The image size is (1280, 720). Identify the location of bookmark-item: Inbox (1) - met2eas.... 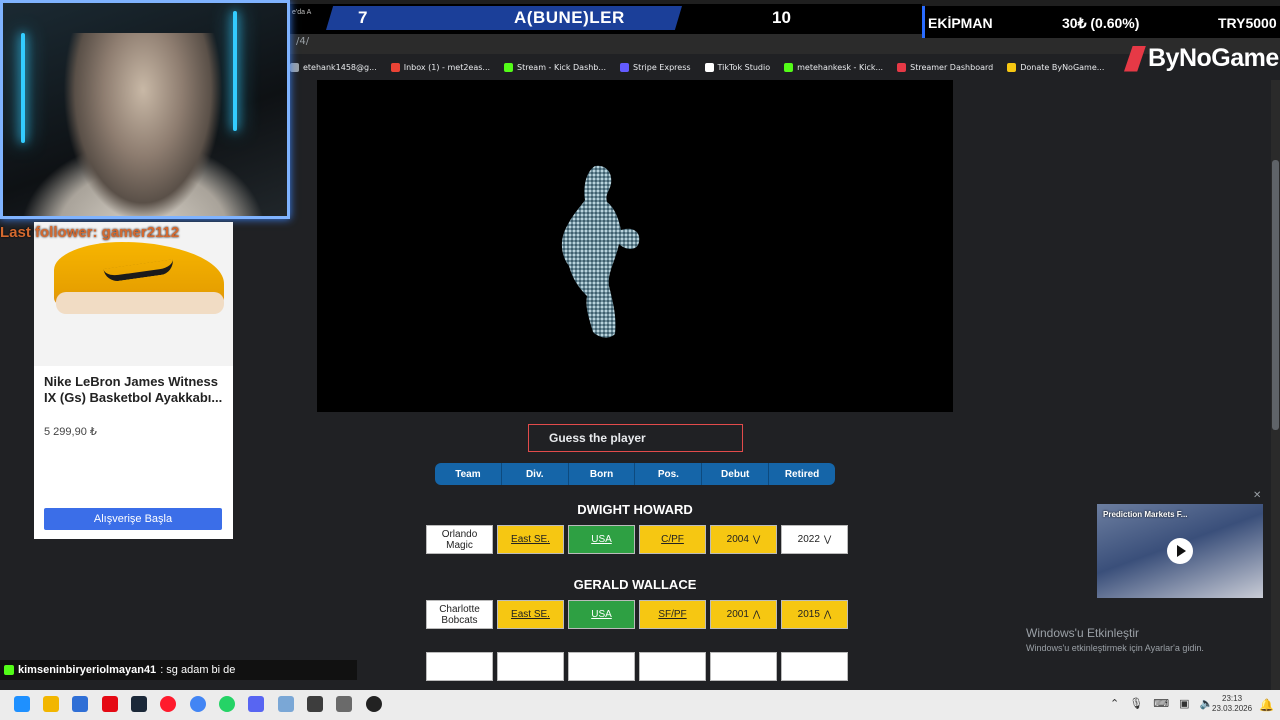
(440, 67).